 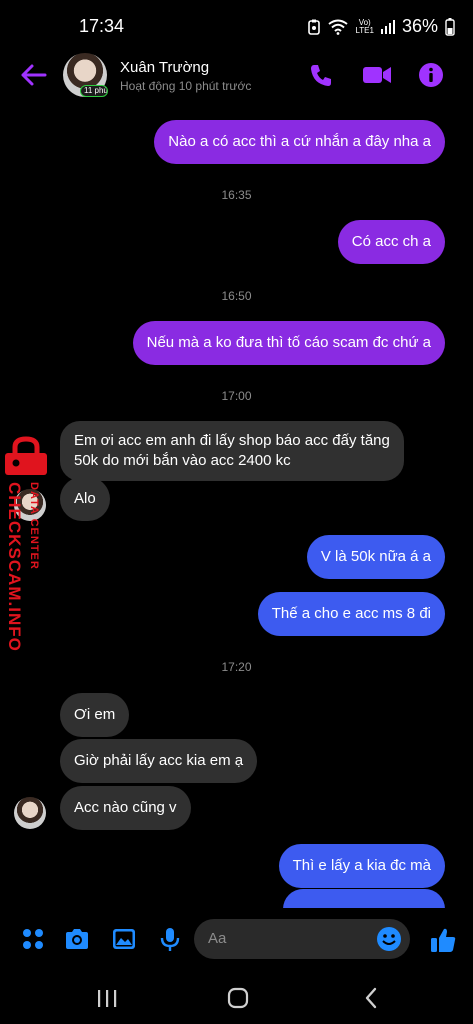 What do you see at coordinates (186, 86) in the screenshot?
I see `contact-status: Hoạt động 10 phút trước` at bounding box center [186, 86].